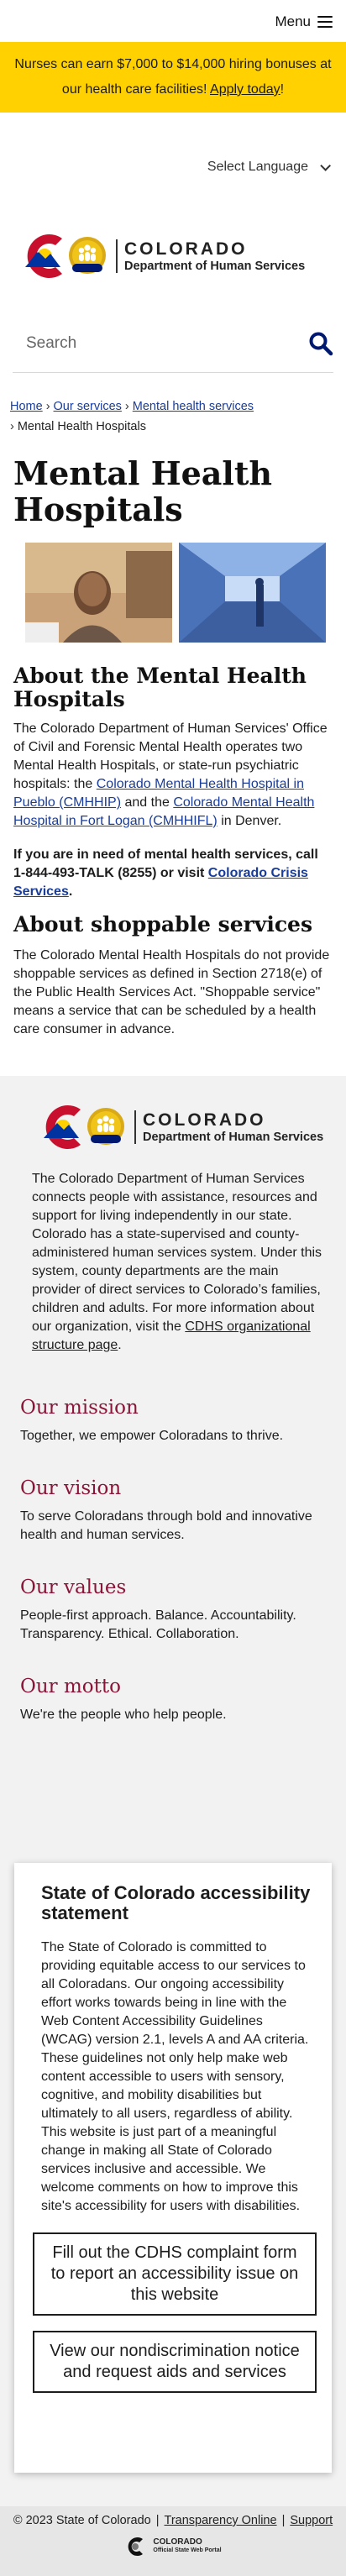 Image resolution: width=346 pixels, height=2576 pixels. I want to click on breadcrumb-our-services: Our services, so click(88, 406).